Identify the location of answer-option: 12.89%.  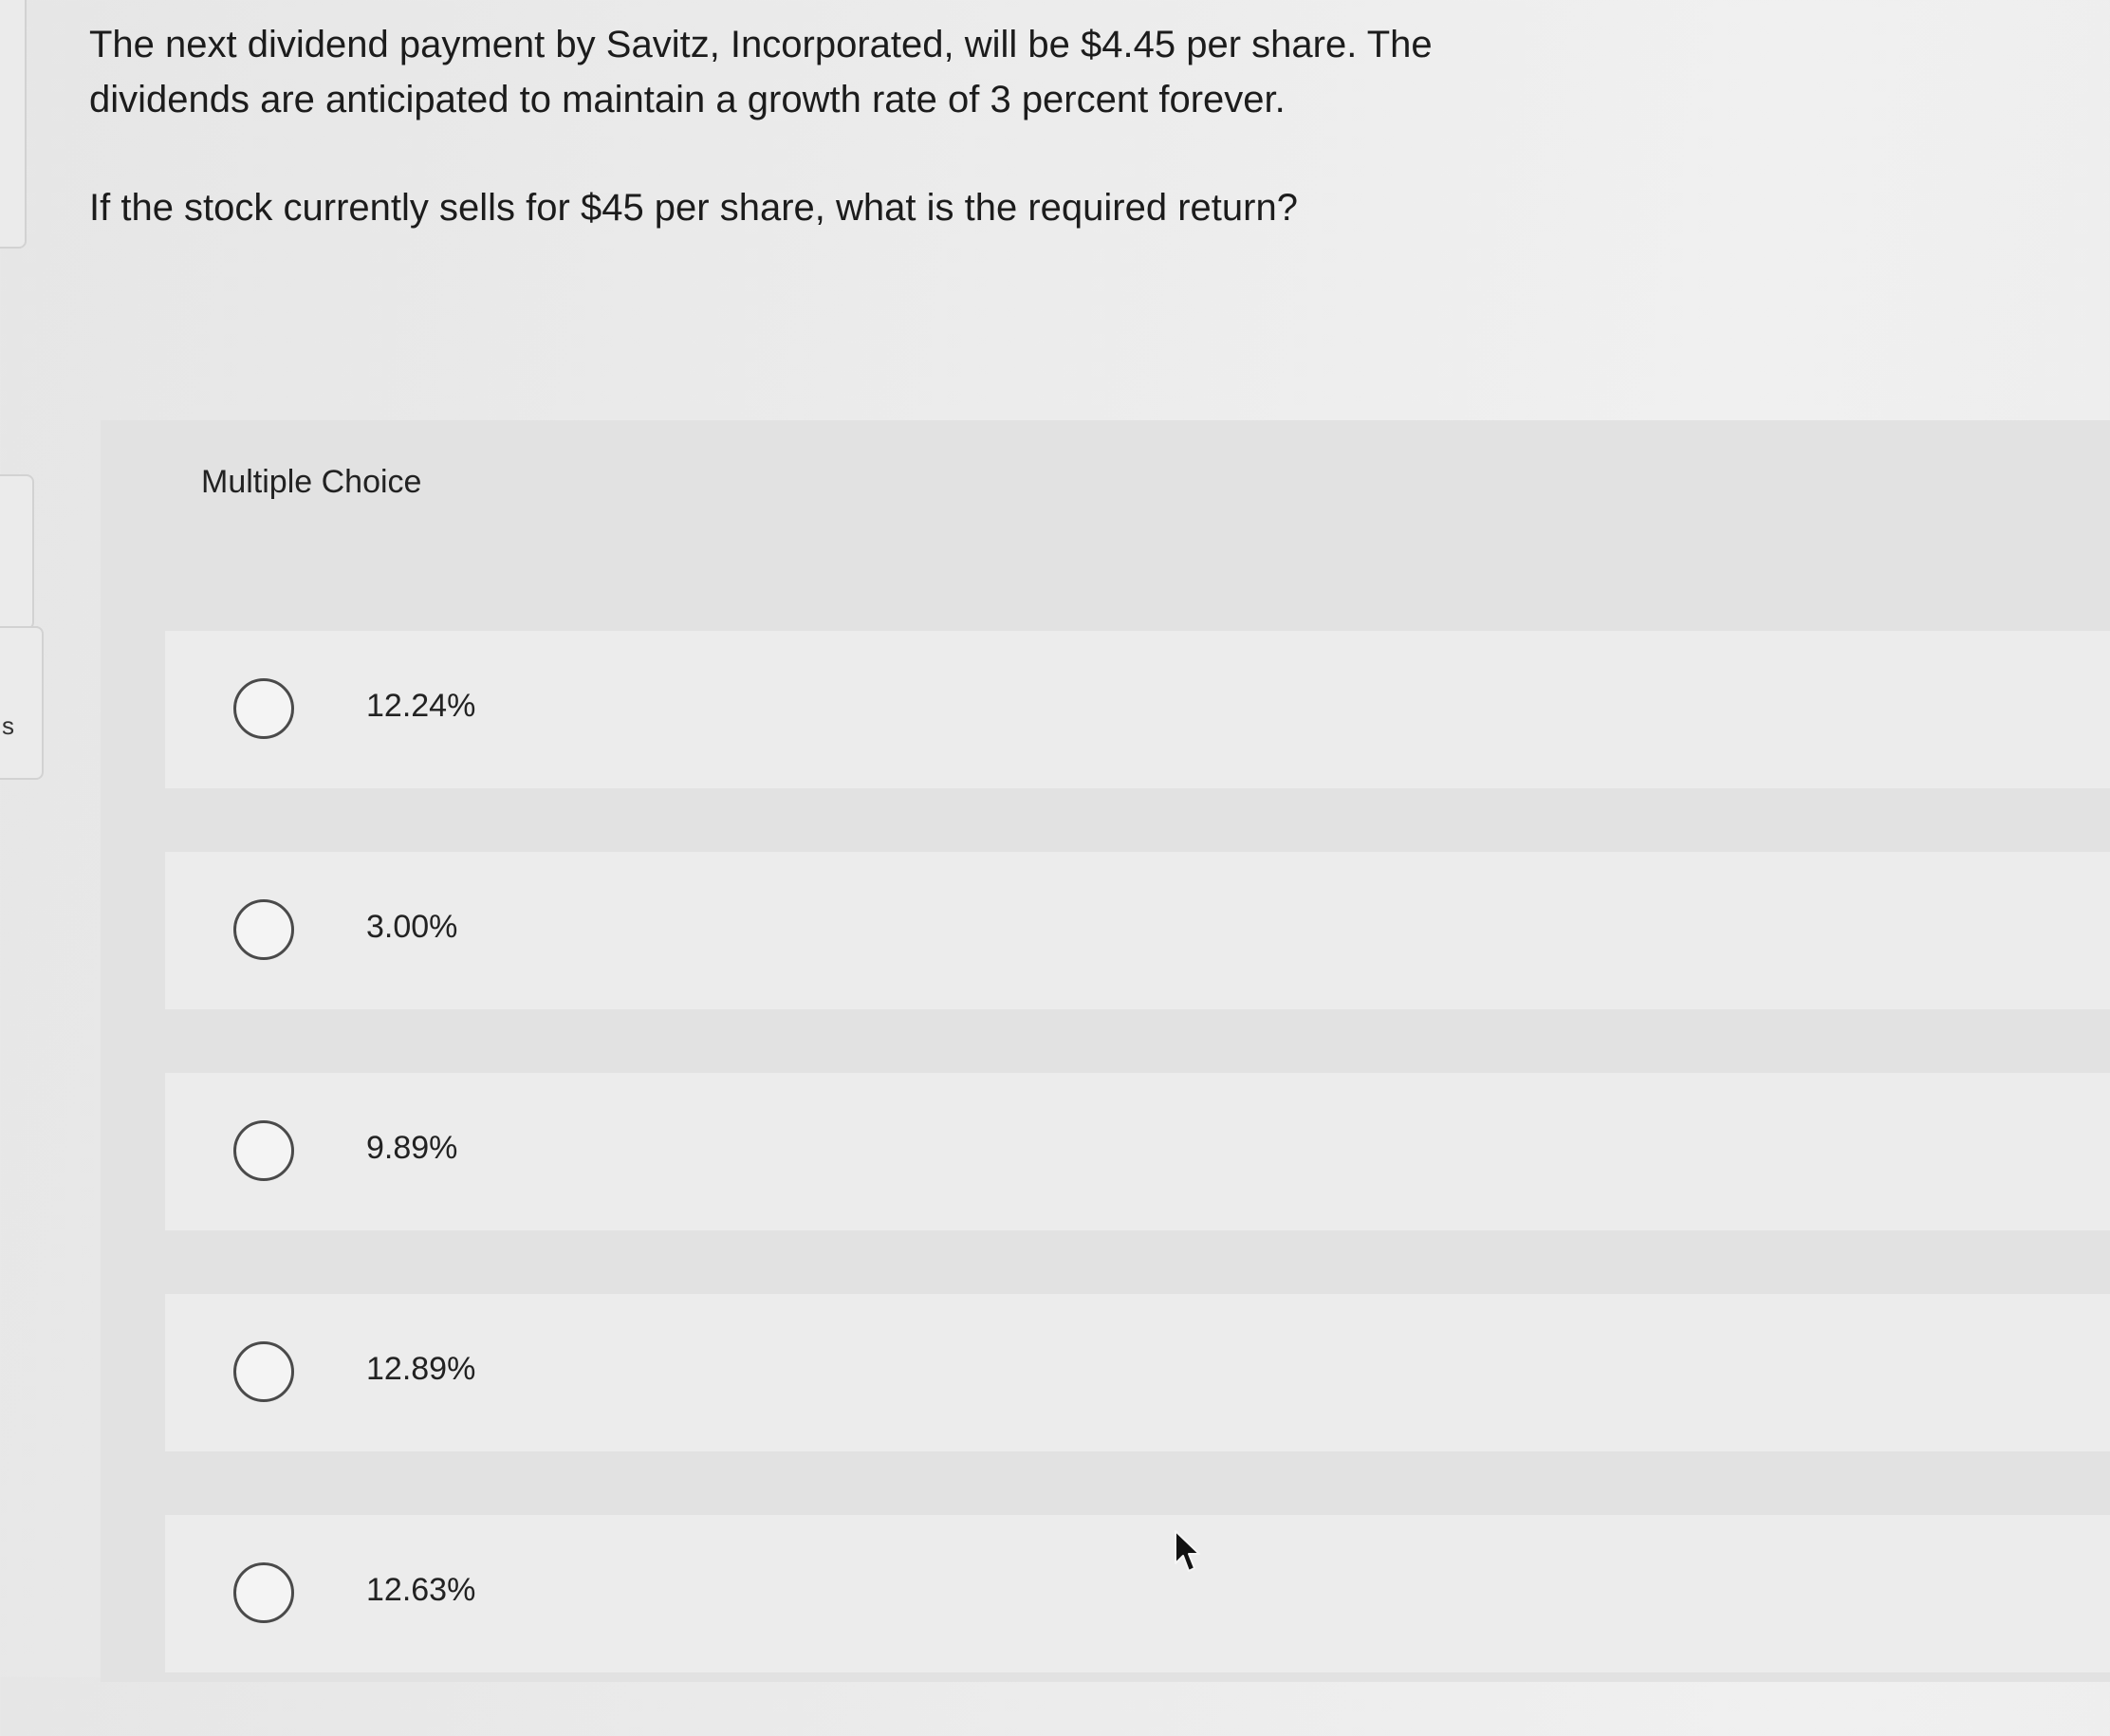
(1137, 1372).